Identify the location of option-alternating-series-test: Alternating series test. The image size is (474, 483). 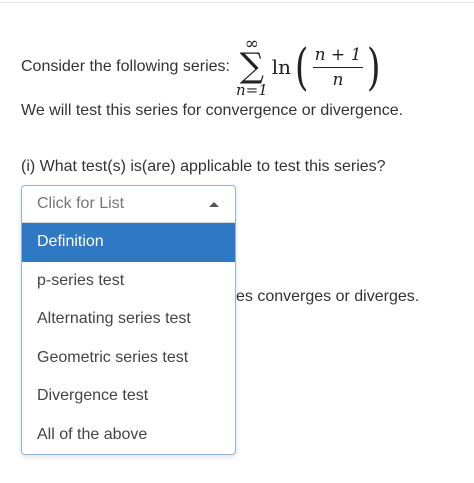
(128, 319).